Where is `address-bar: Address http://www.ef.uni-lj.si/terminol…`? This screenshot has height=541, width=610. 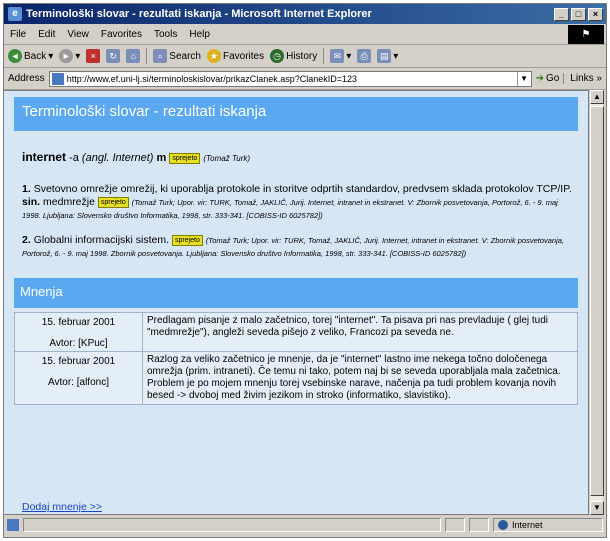 address-bar: Address http://www.ef.uni-lj.si/terminol… is located at coordinates (305, 79).